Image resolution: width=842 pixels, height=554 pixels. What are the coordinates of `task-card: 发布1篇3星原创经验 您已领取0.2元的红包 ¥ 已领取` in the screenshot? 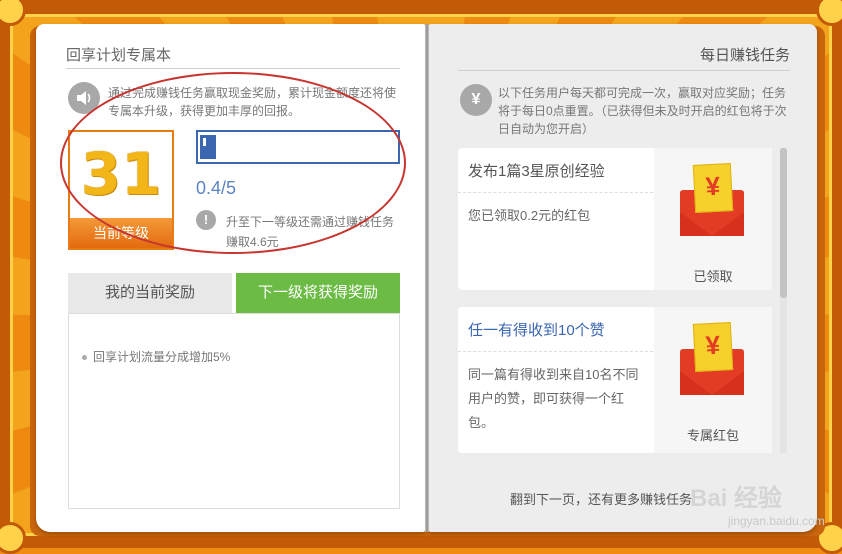 It's located at (615, 219).